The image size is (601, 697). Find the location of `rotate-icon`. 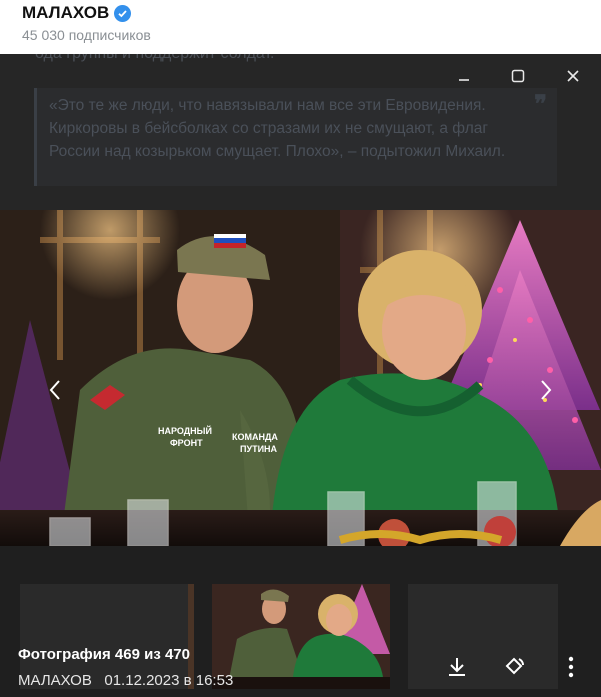

rotate-icon is located at coordinates (514, 666).